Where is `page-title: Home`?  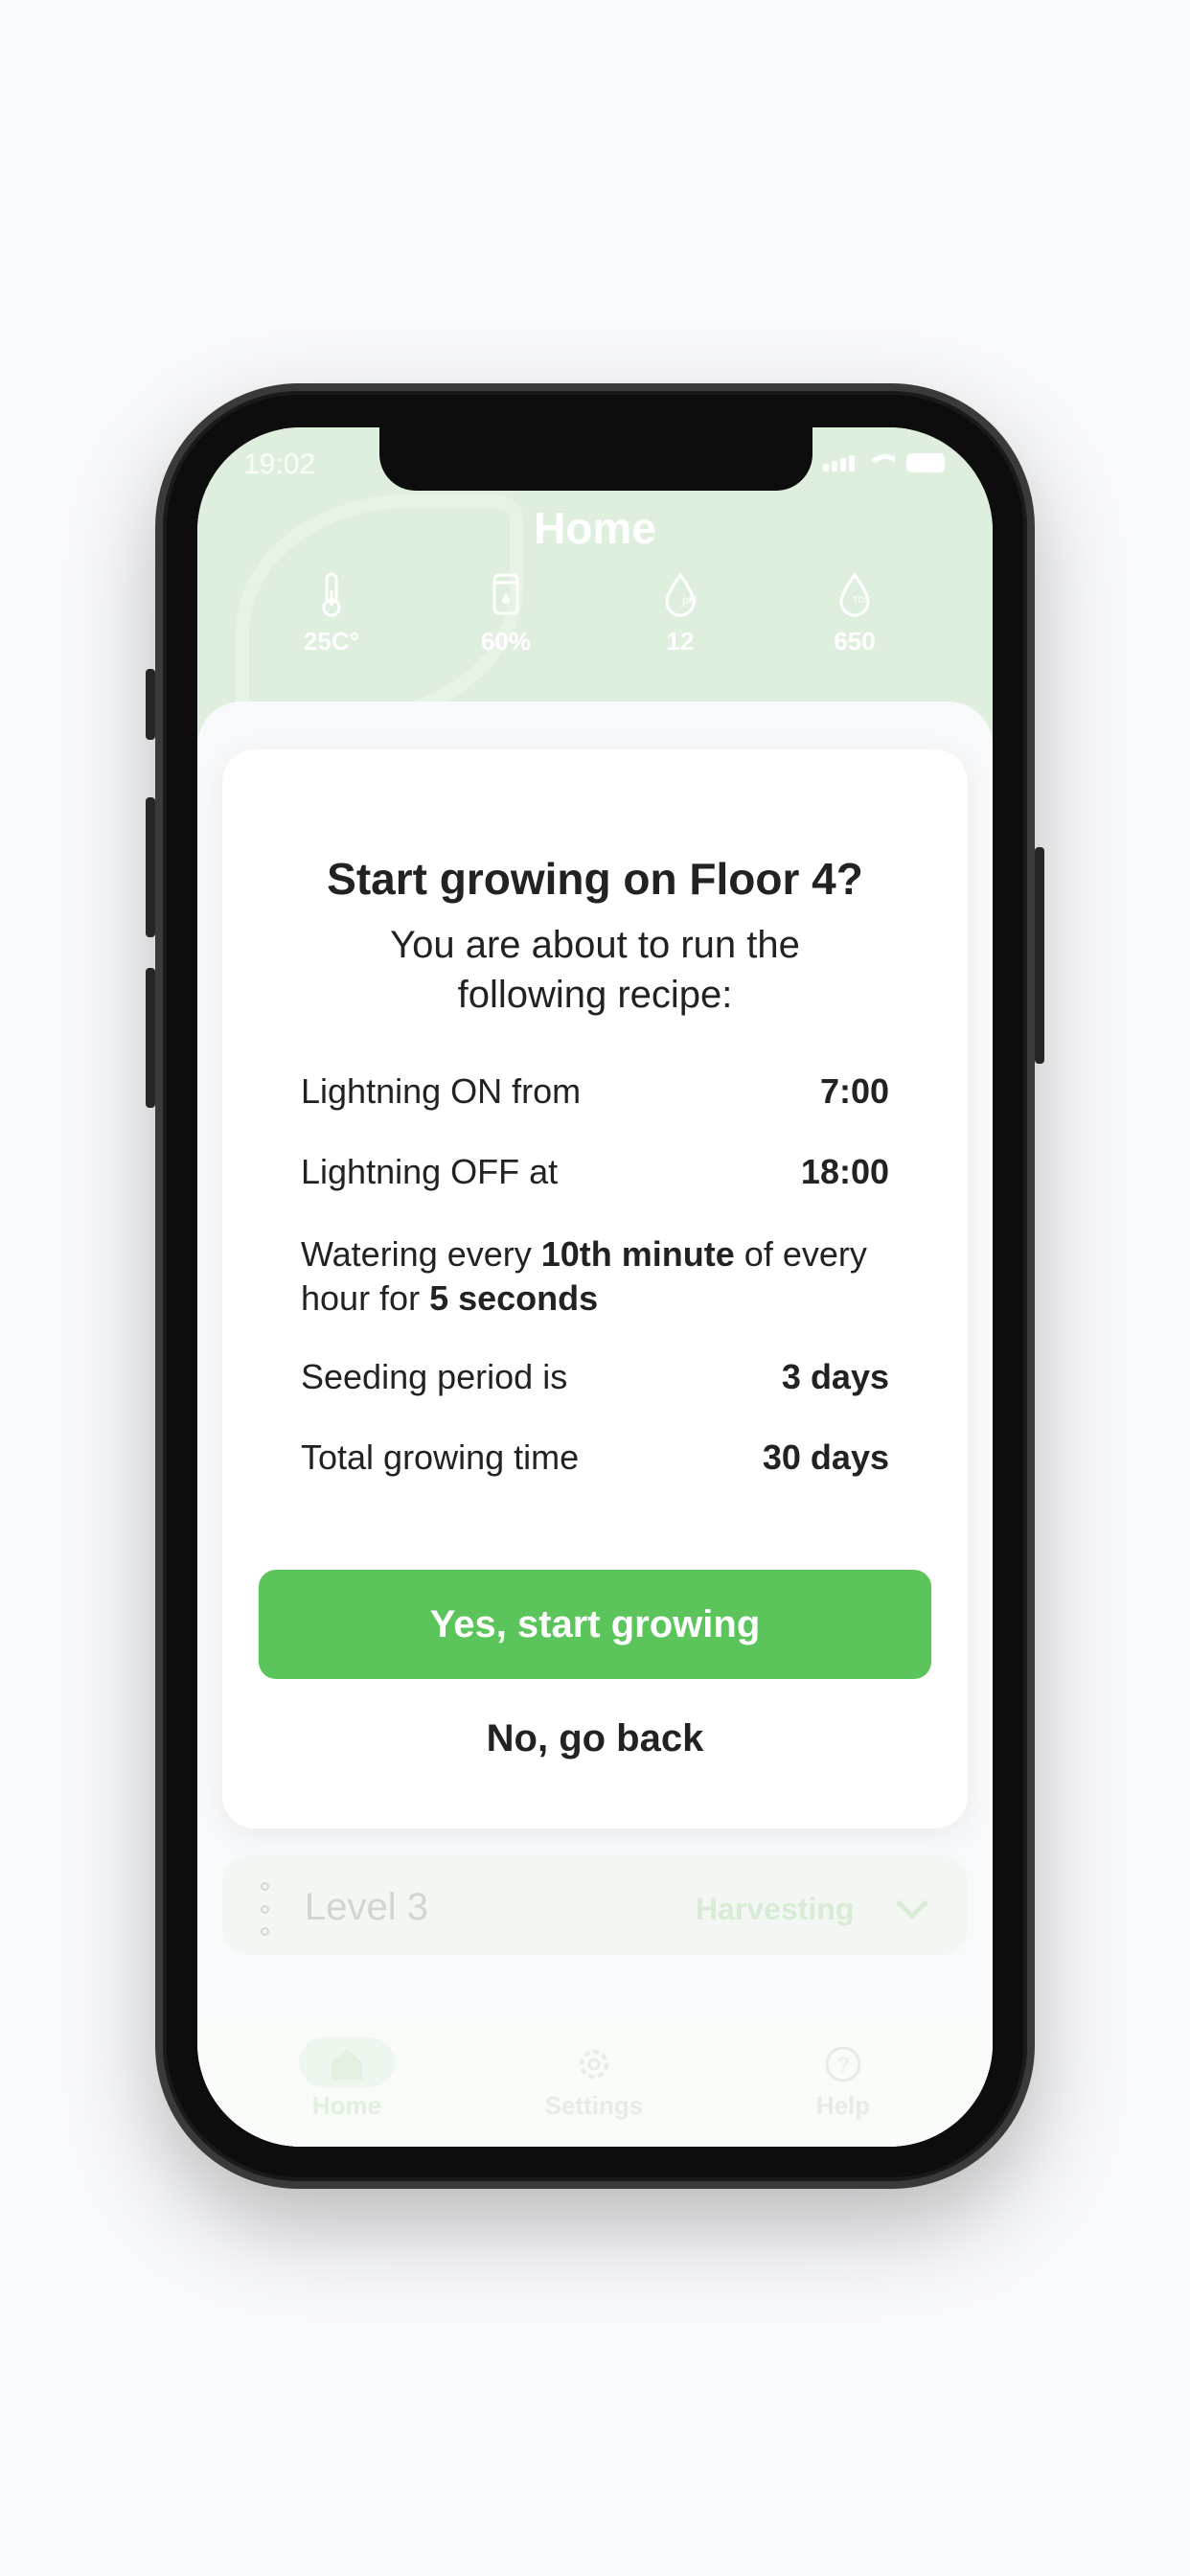
page-title: Home is located at coordinates (595, 528).